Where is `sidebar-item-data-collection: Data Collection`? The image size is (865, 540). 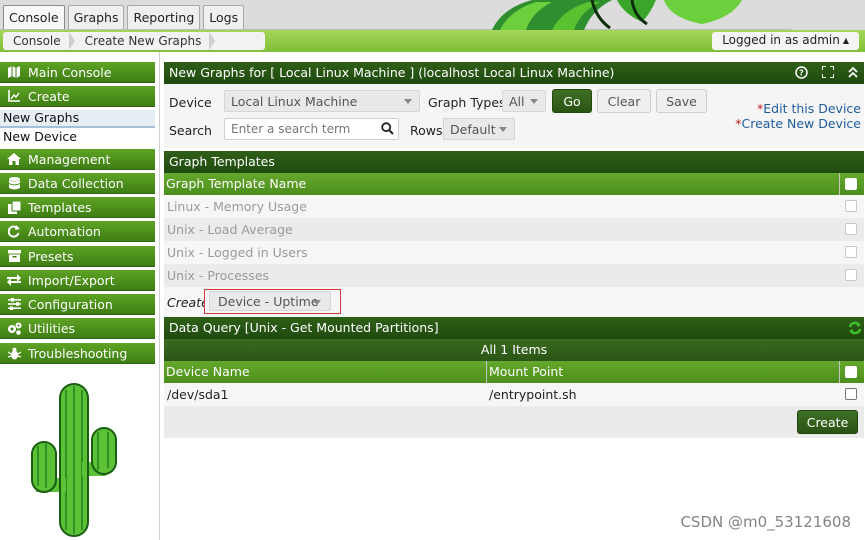 sidebar-item-data-collection: Data Collection is located at coordinates (77, 183).